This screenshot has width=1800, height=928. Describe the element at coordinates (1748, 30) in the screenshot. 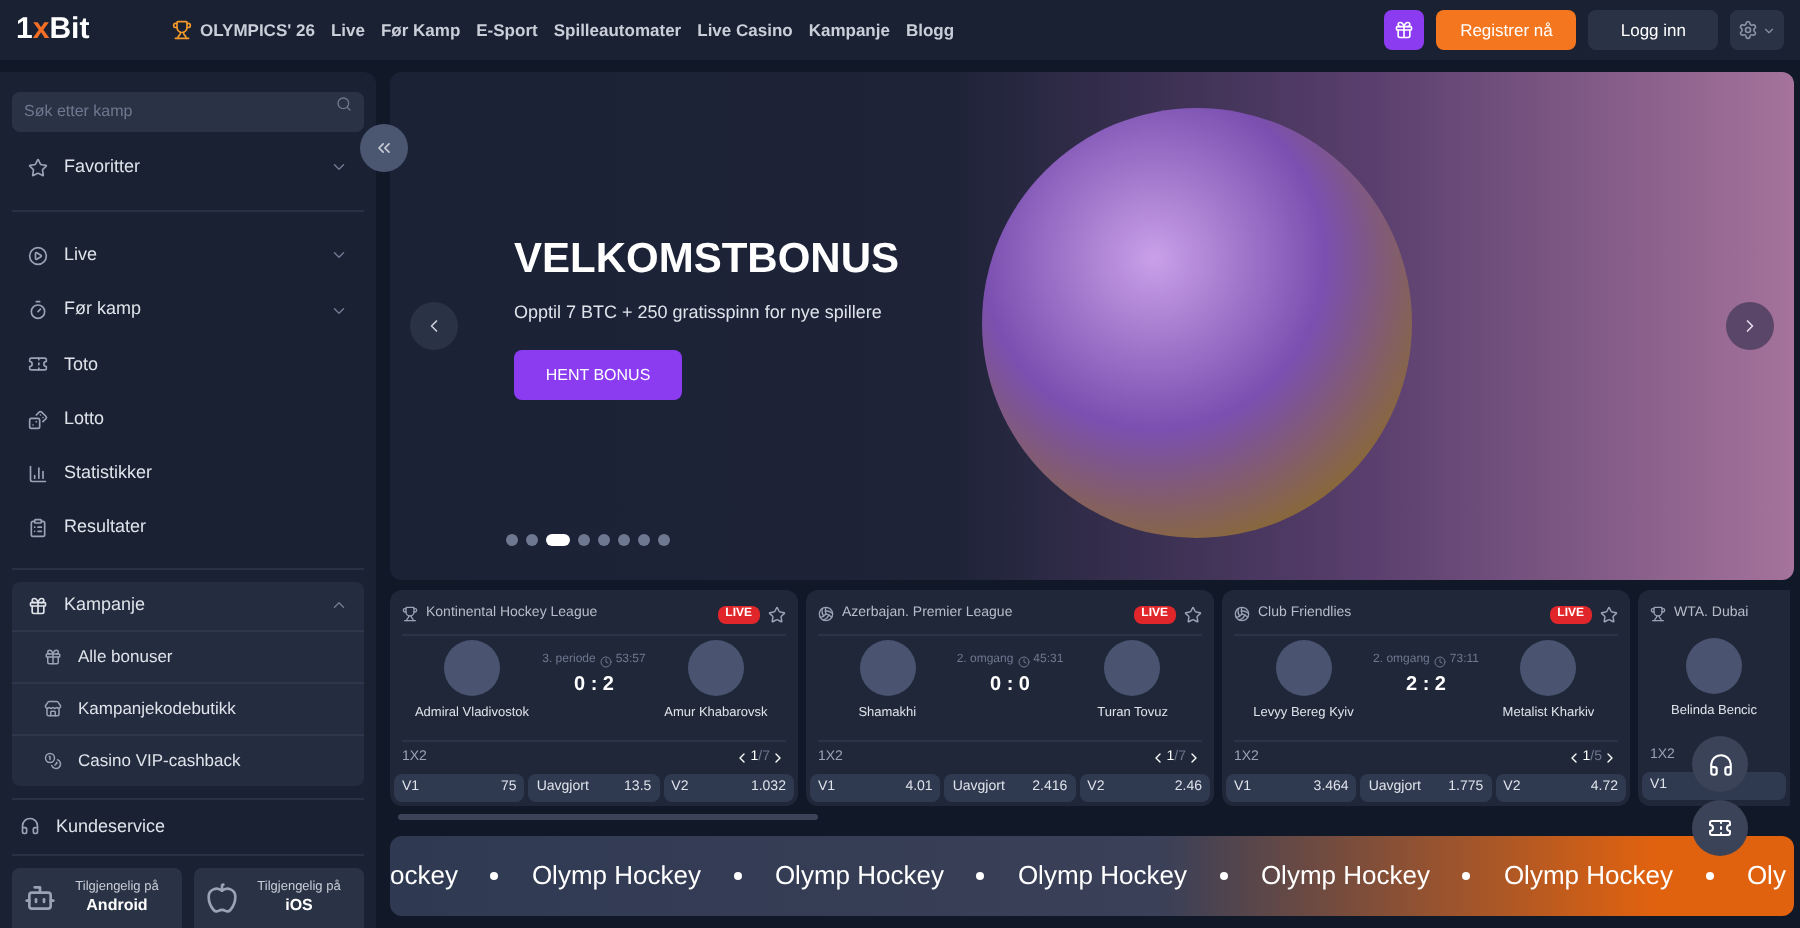

I see `settings-icon` at that location.